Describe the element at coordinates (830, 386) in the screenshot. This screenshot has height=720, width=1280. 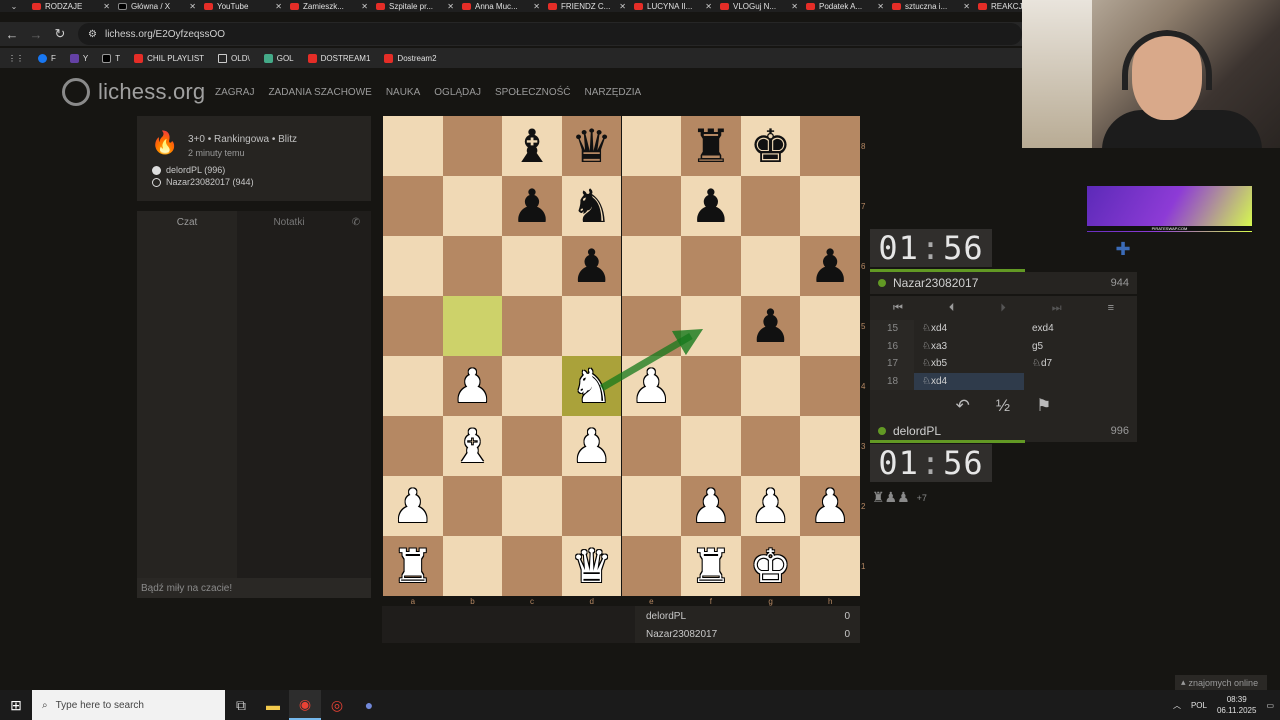
I see `square-h4` at that location.